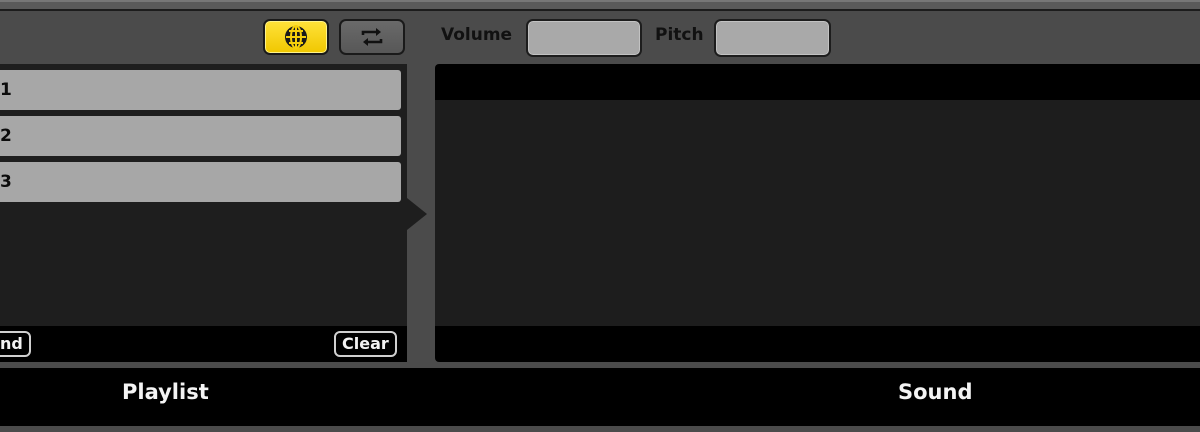 Image resolution: width=1200 pixels, height=432 pixels. Describe the element at coordinates (679, 35) in the screenshot. I see `pitch-label: Pitch` at that location.